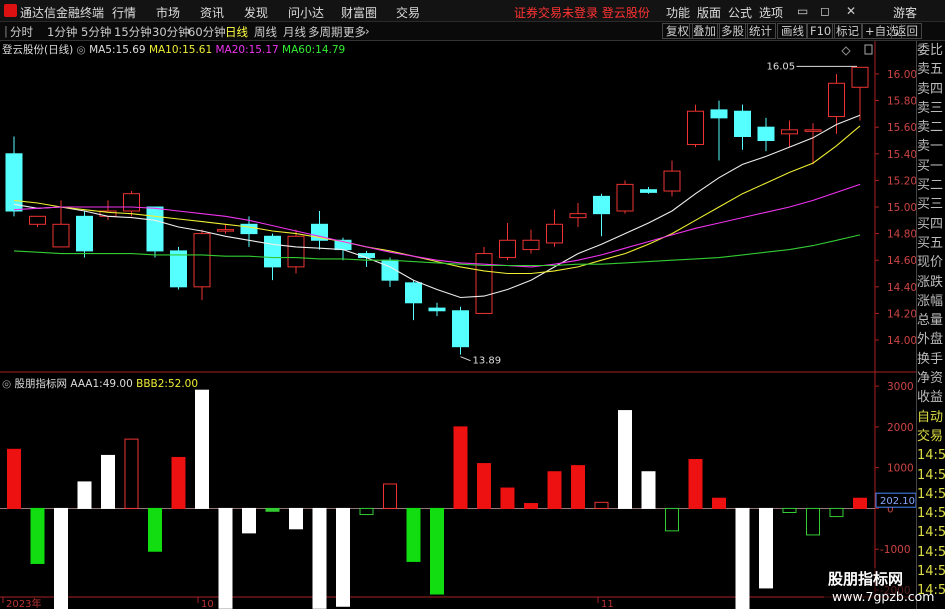  Describe the element at coordinates (931, 417) in the screenshot. I see `side-panel-item: 自动` at that location.